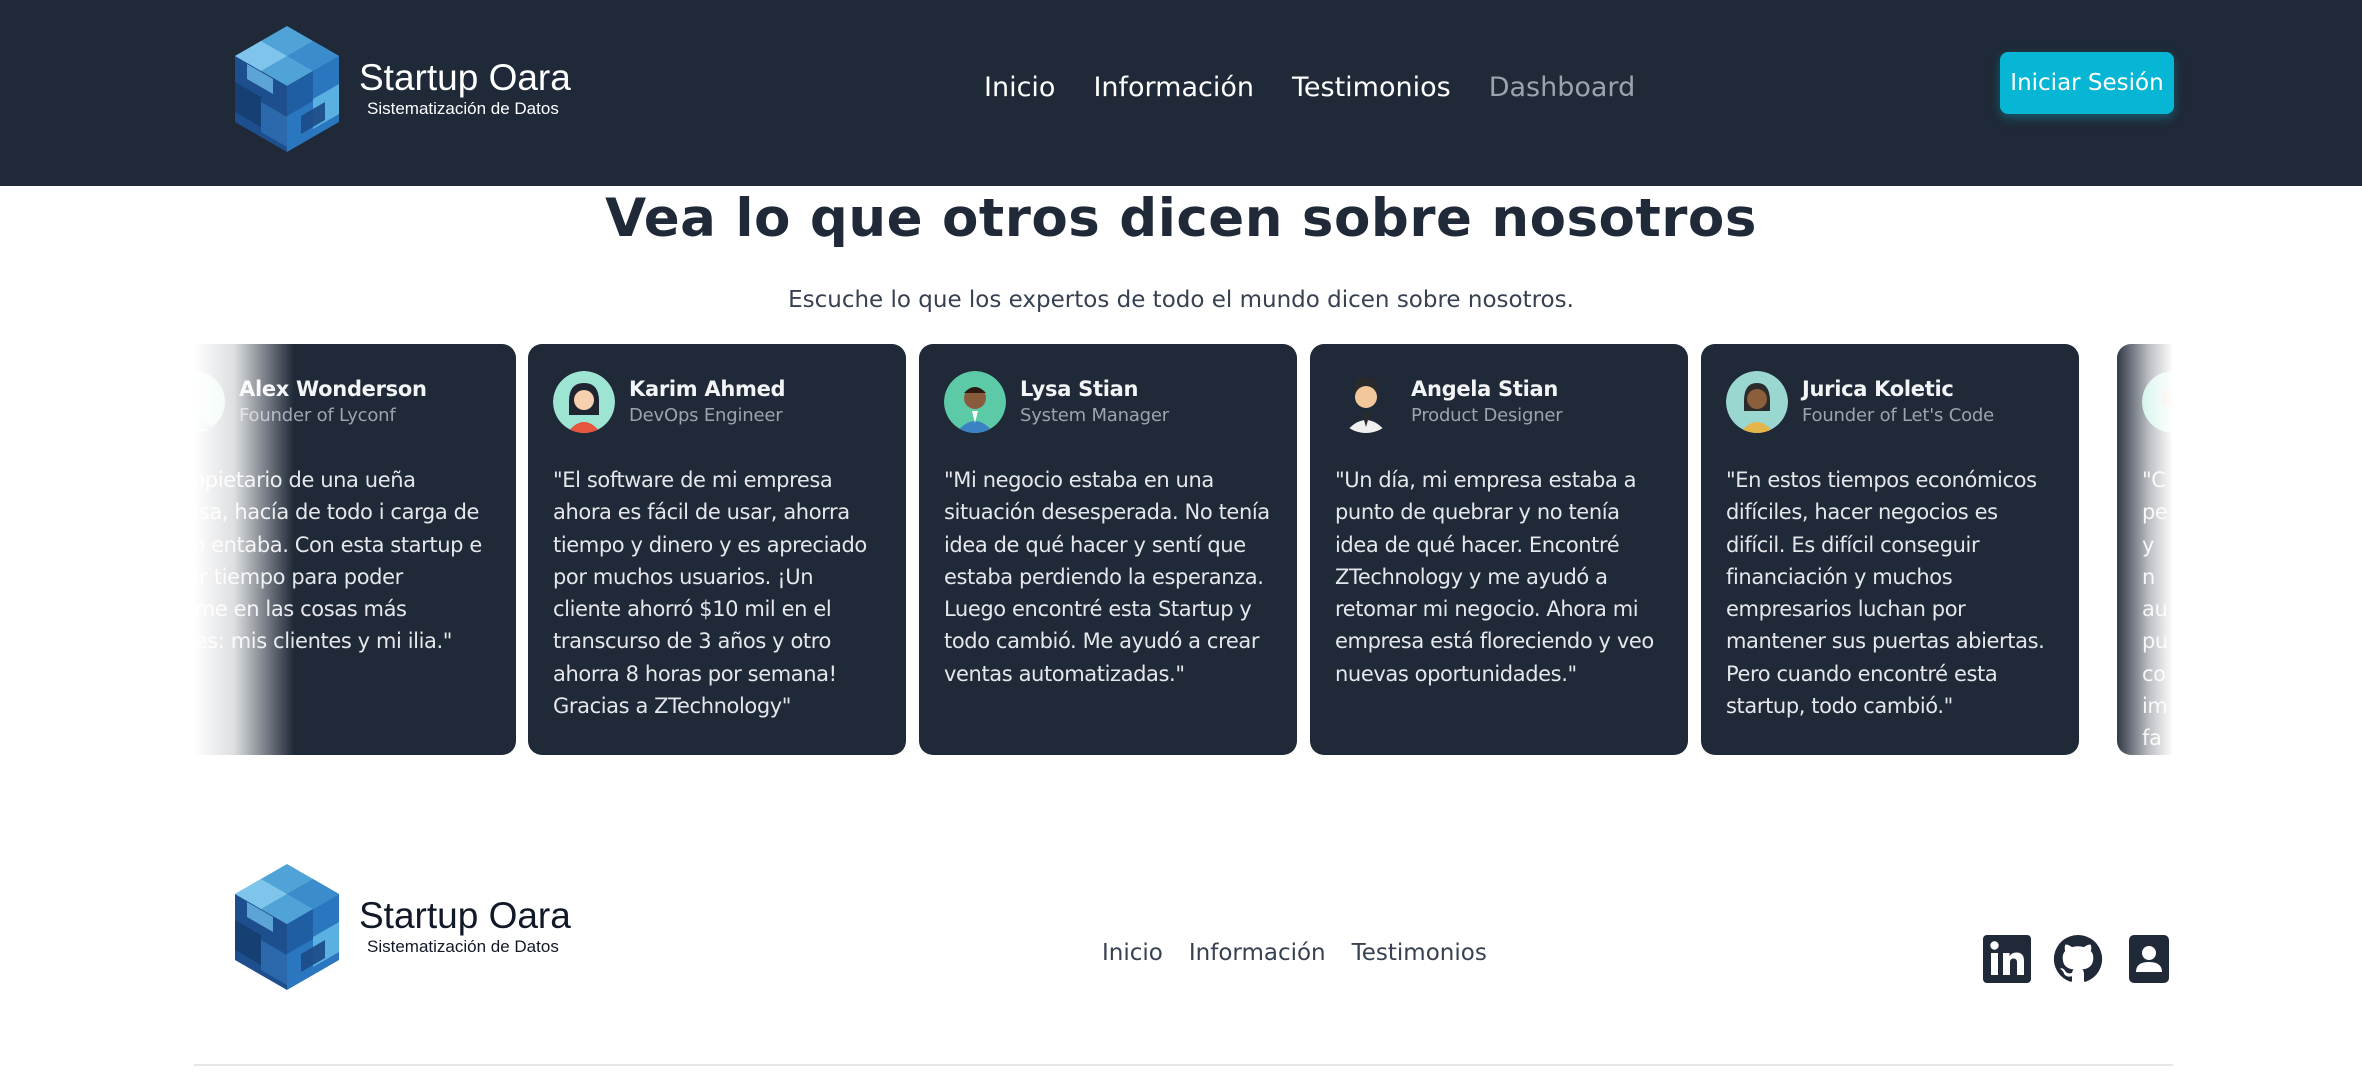 The height and width of the screenshot is (1076, 2362). I want to click on testimonial-card: "C pe y n au pu co im fa, so click(2145, 549).